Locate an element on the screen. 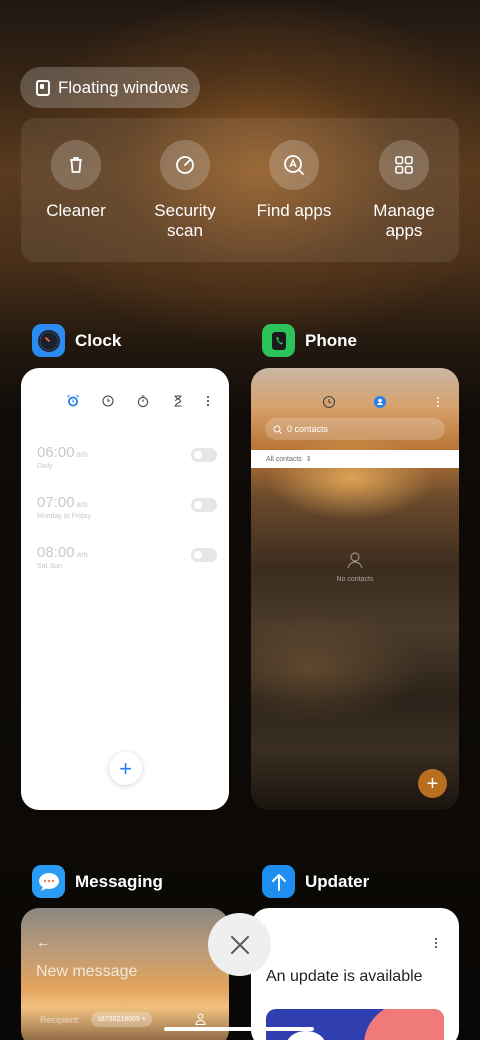 Image resolution: width=480 pixels, height=1040 pixels. find-apps-label: Find apps is located at coordinates (294, 210).